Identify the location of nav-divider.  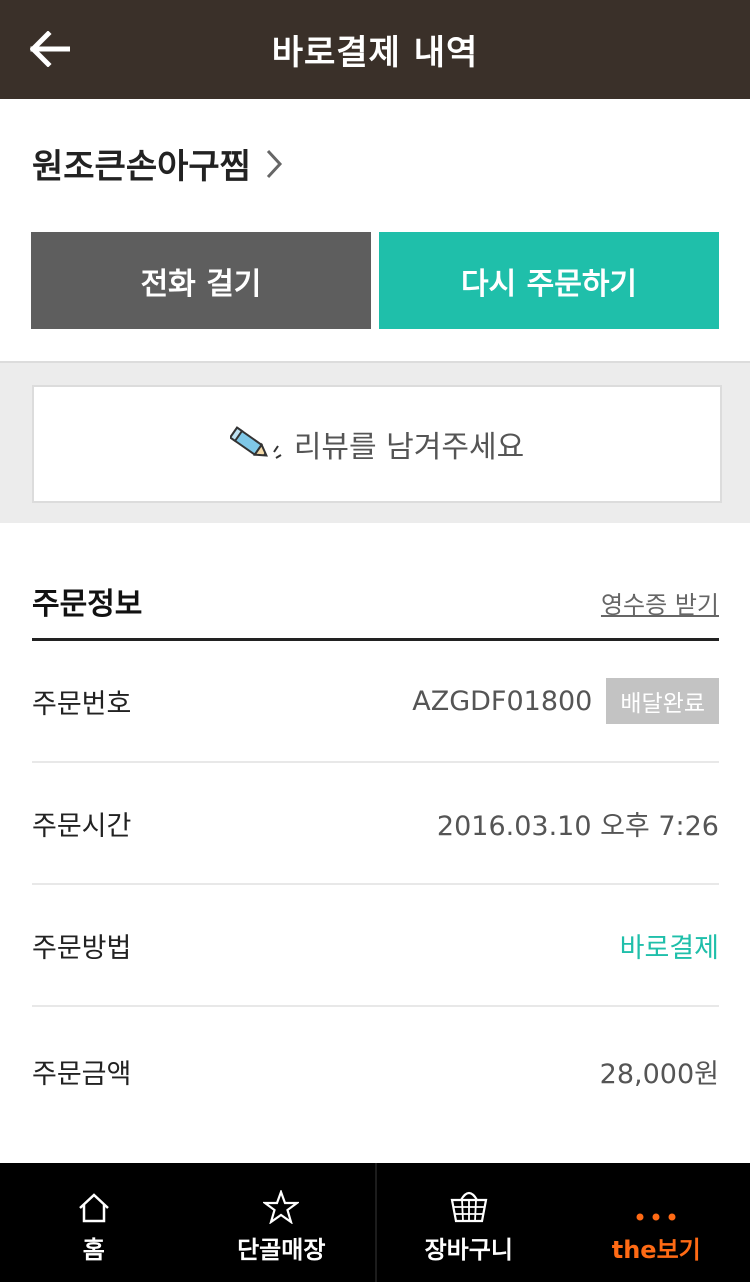
(376, 1222).